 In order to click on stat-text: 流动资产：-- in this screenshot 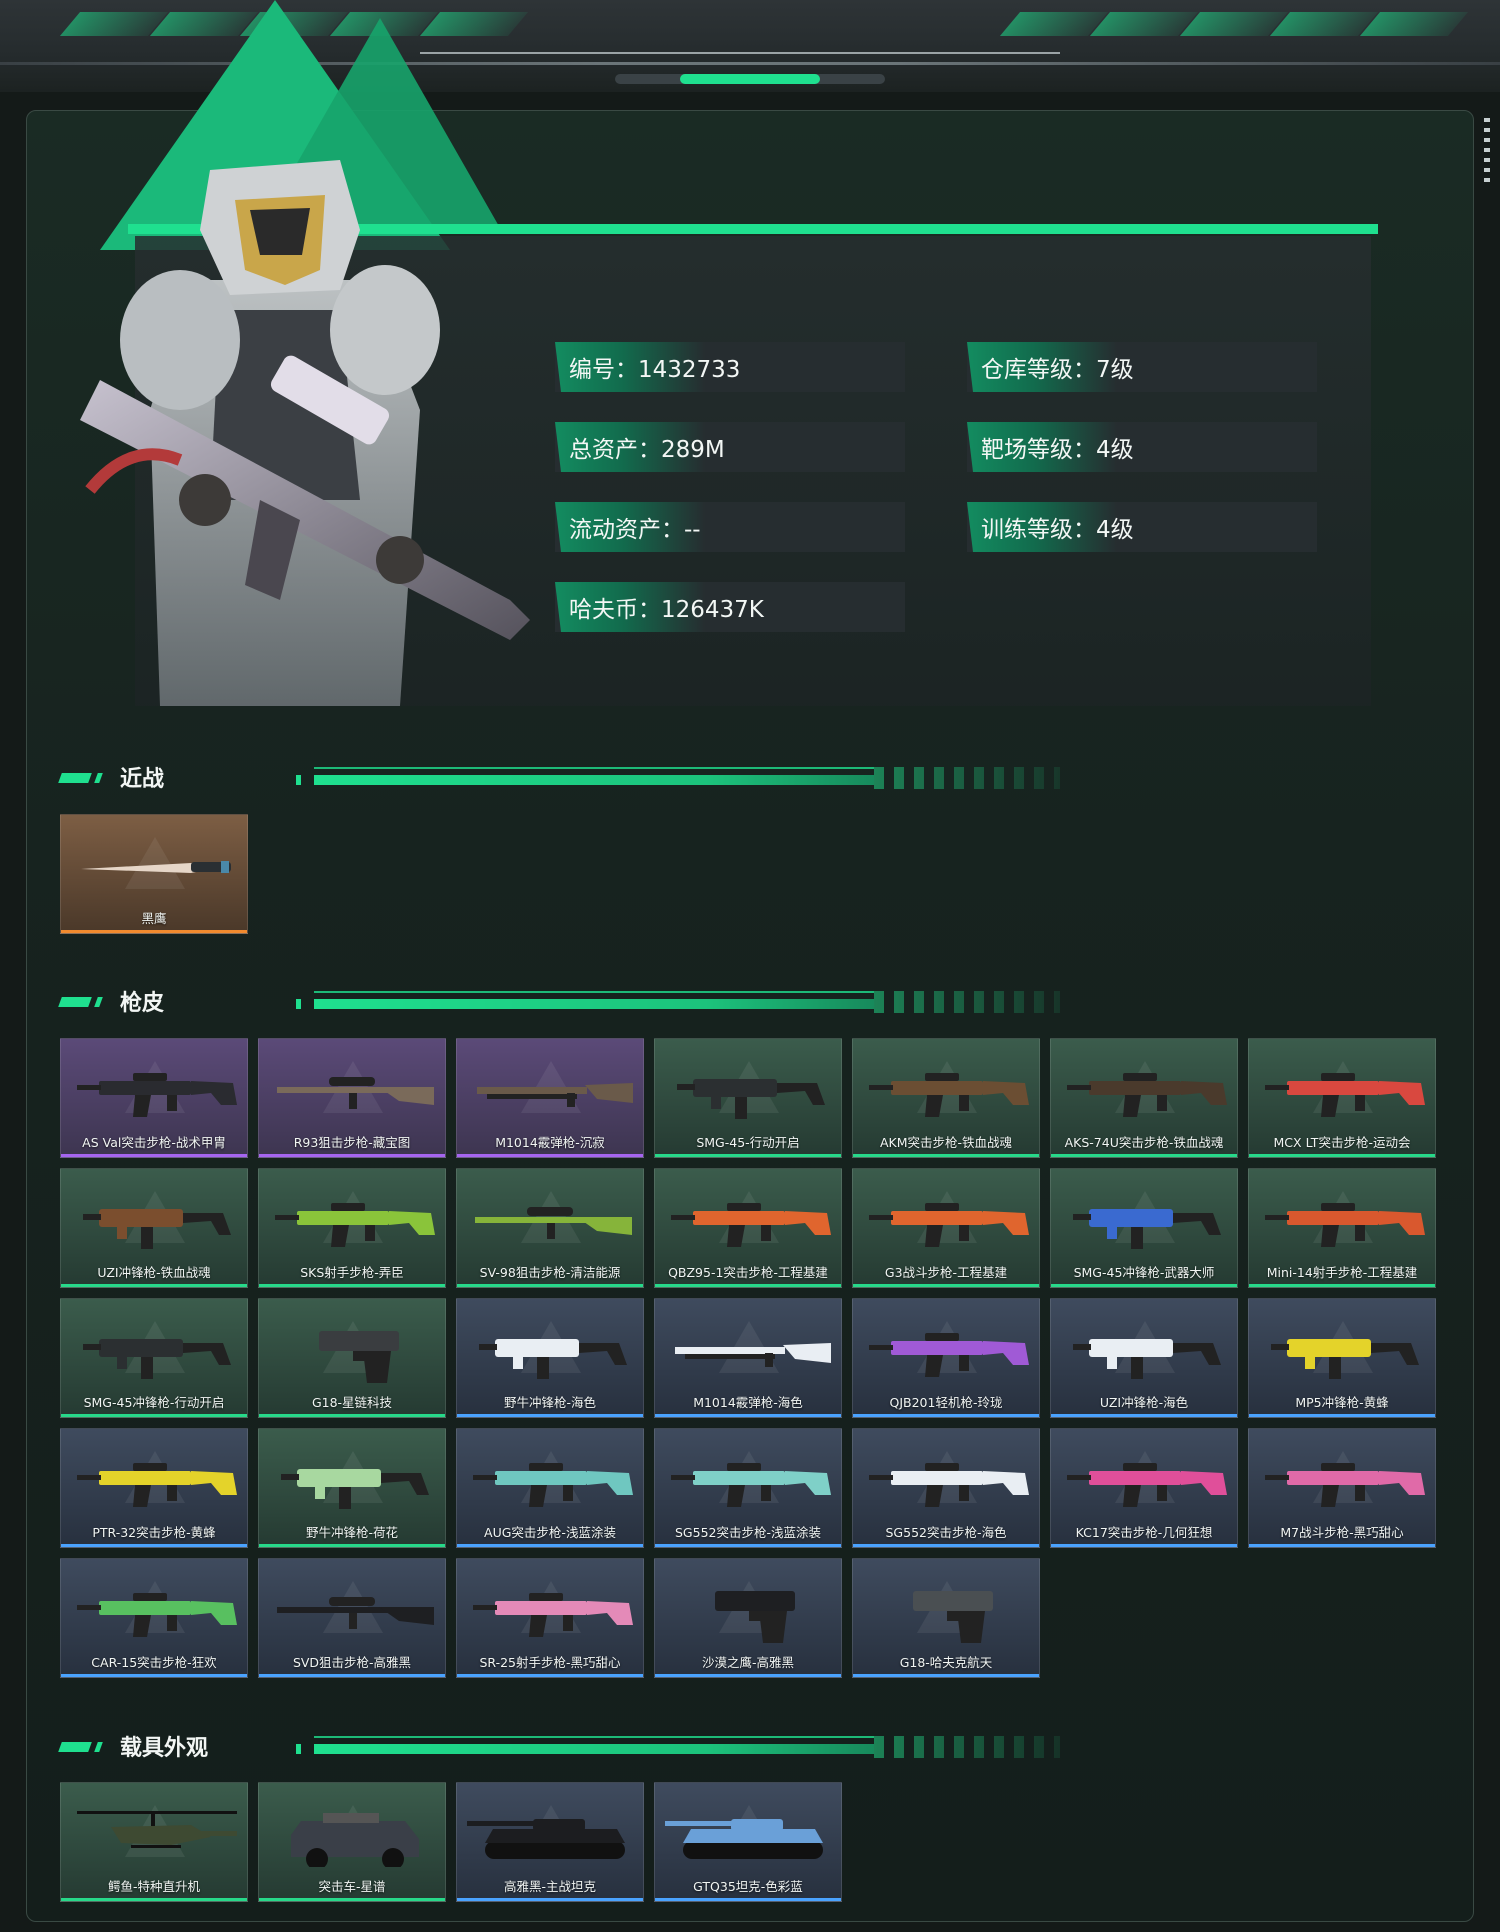, I will do `click(635, 530)`.